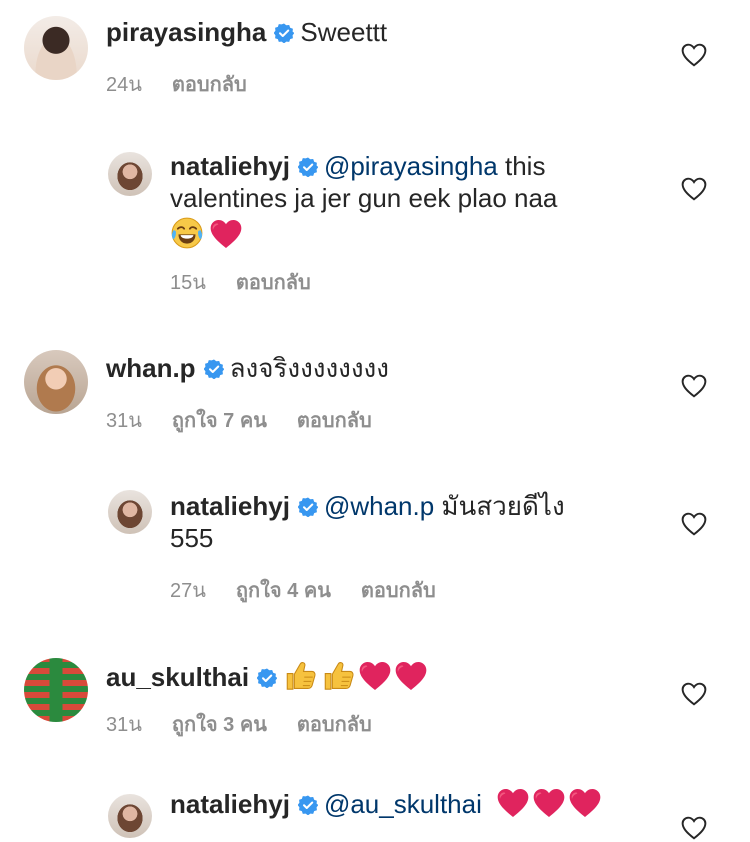 The width and height of the screenshot is (750, 842). Describe the element at coordinates (375, 55) in the screenshot. I see `comment-item: pirayasingha Sweettt 24น ตอบกลับ` at that location.